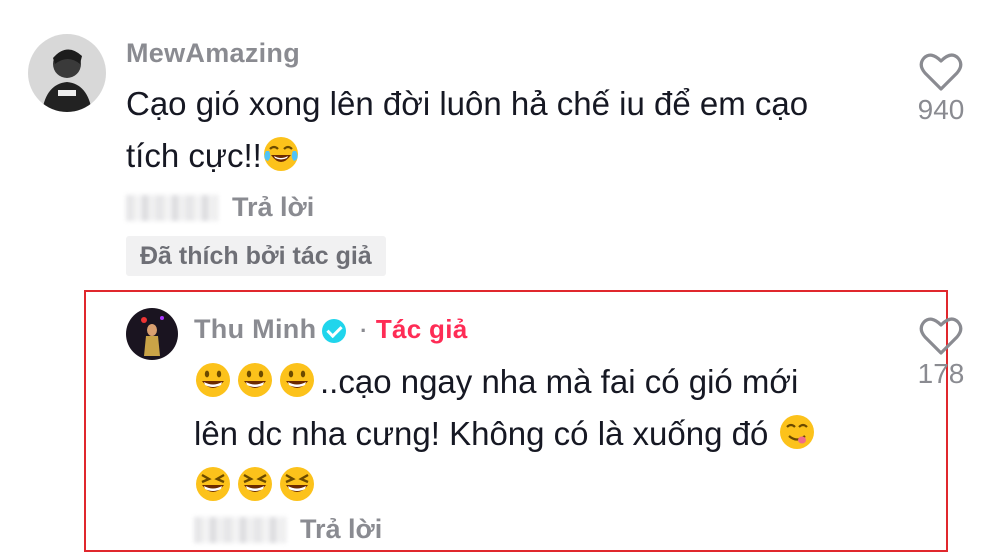  What do you see at coordinates (213, 53) in the screenshot?
I see `comment-username: MewAmazing` at bounding box center [213, 53].